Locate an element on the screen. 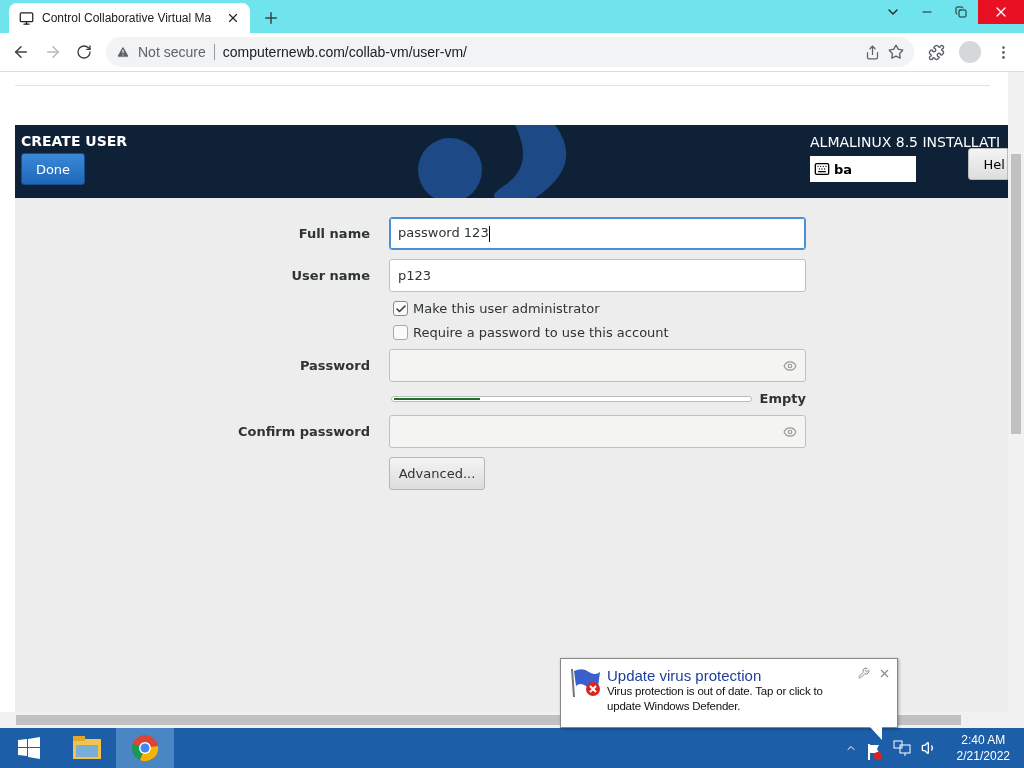  restore-icon is located at coordinates (961, 12).